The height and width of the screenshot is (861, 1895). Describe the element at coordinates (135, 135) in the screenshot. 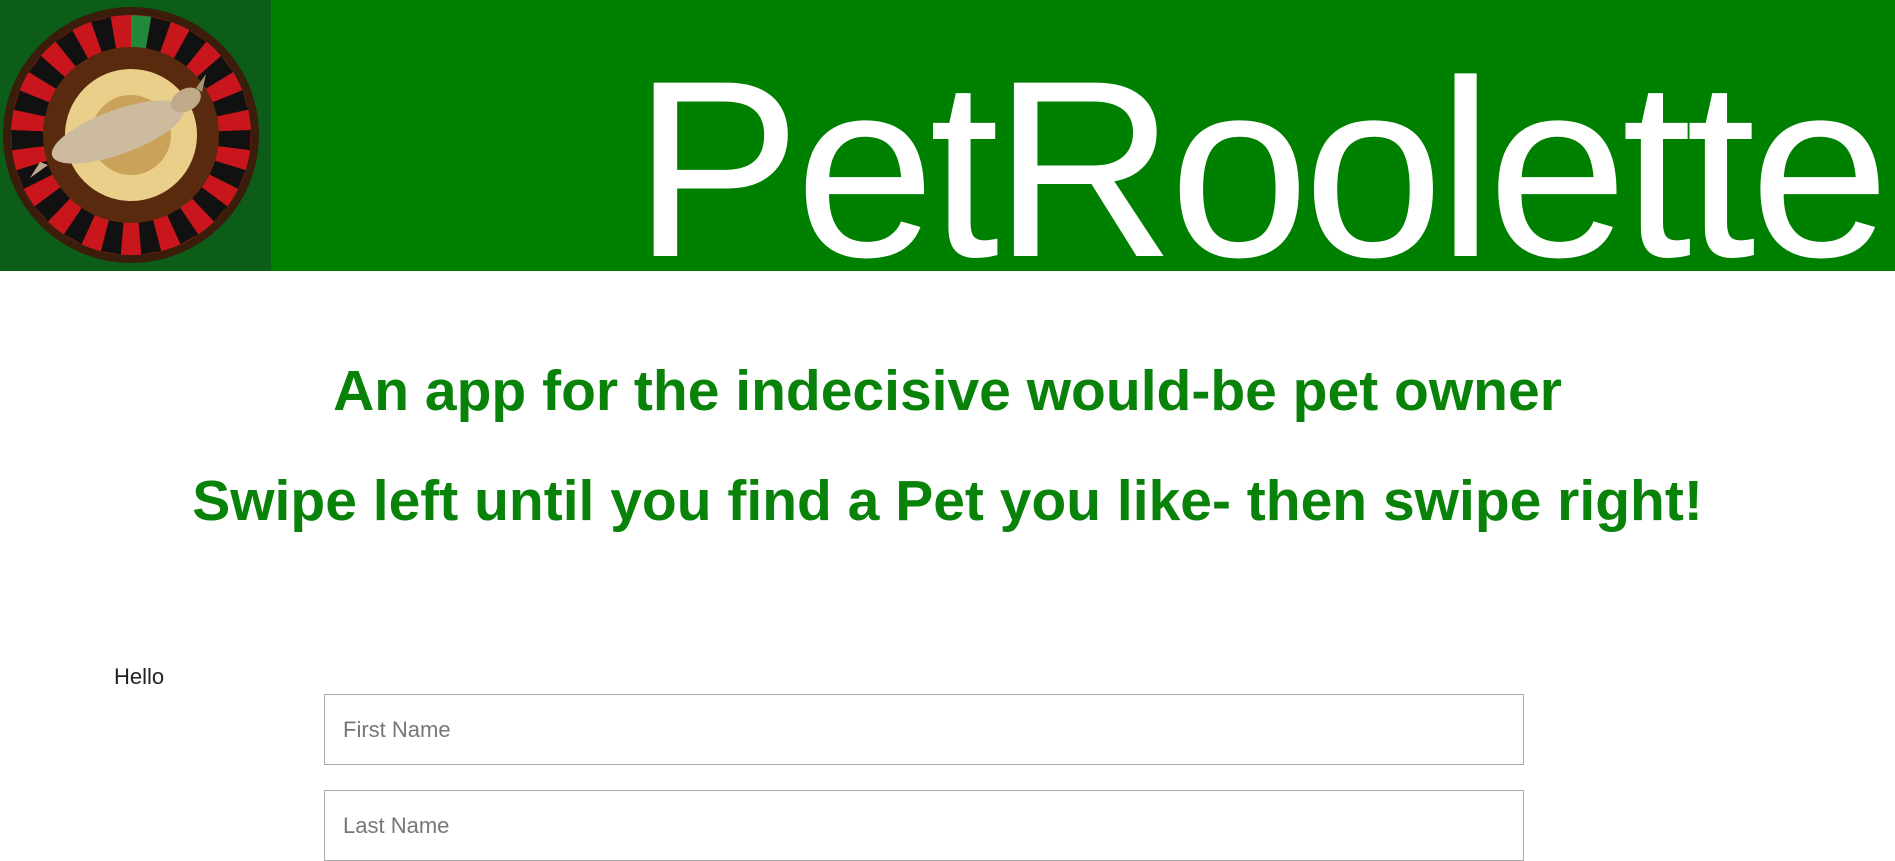

I see `roulette-logo-icon` at that location.